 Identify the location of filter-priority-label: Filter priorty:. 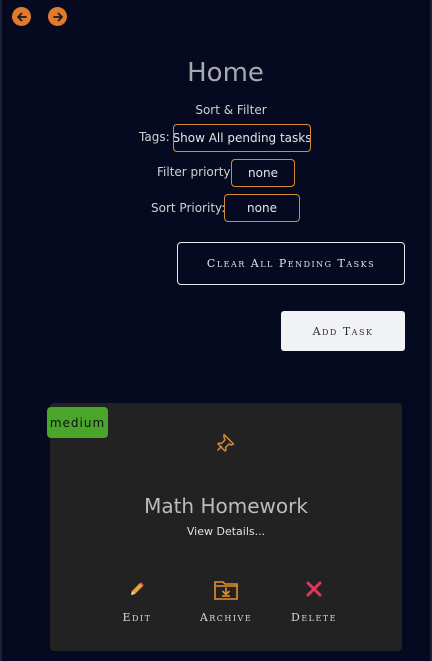
(195, 172).